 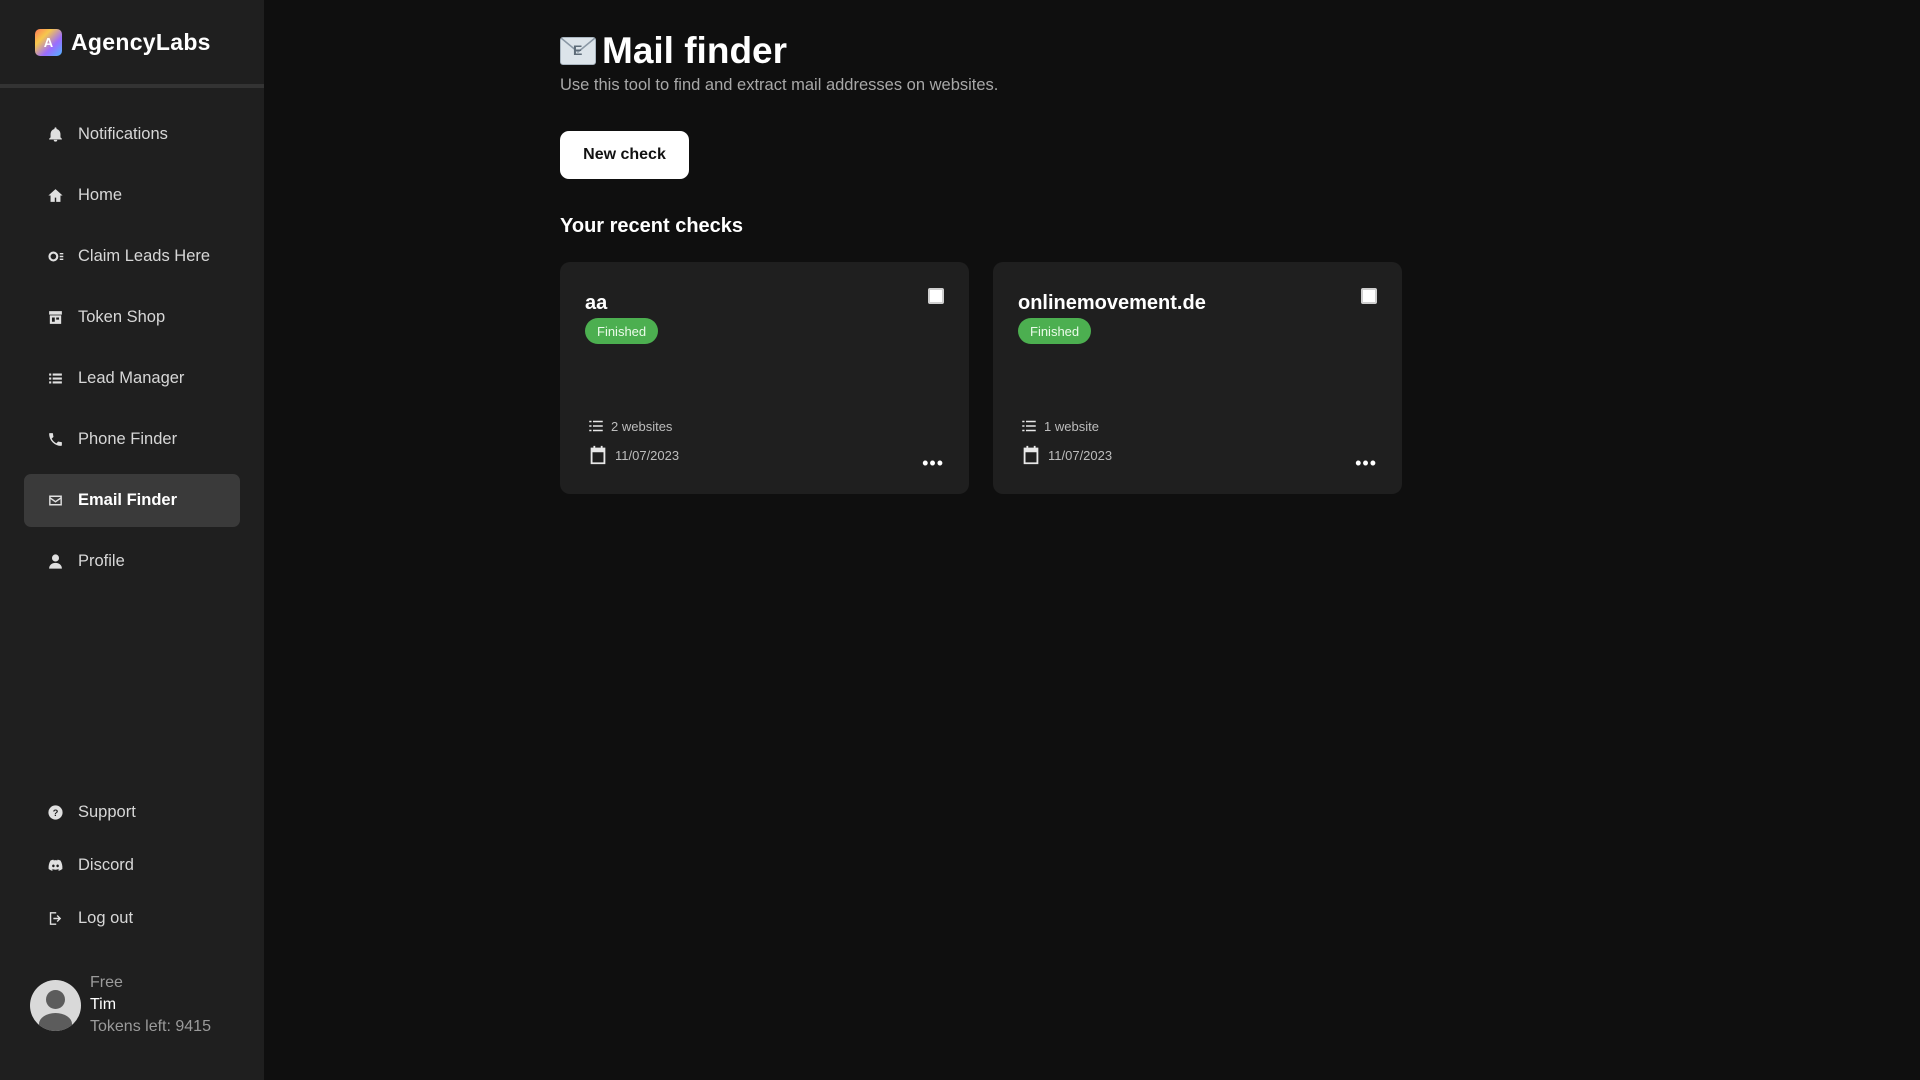 I want to click on sidebar-bottom-nav: ? Support Discord Log out, so click(x=132, y=865).